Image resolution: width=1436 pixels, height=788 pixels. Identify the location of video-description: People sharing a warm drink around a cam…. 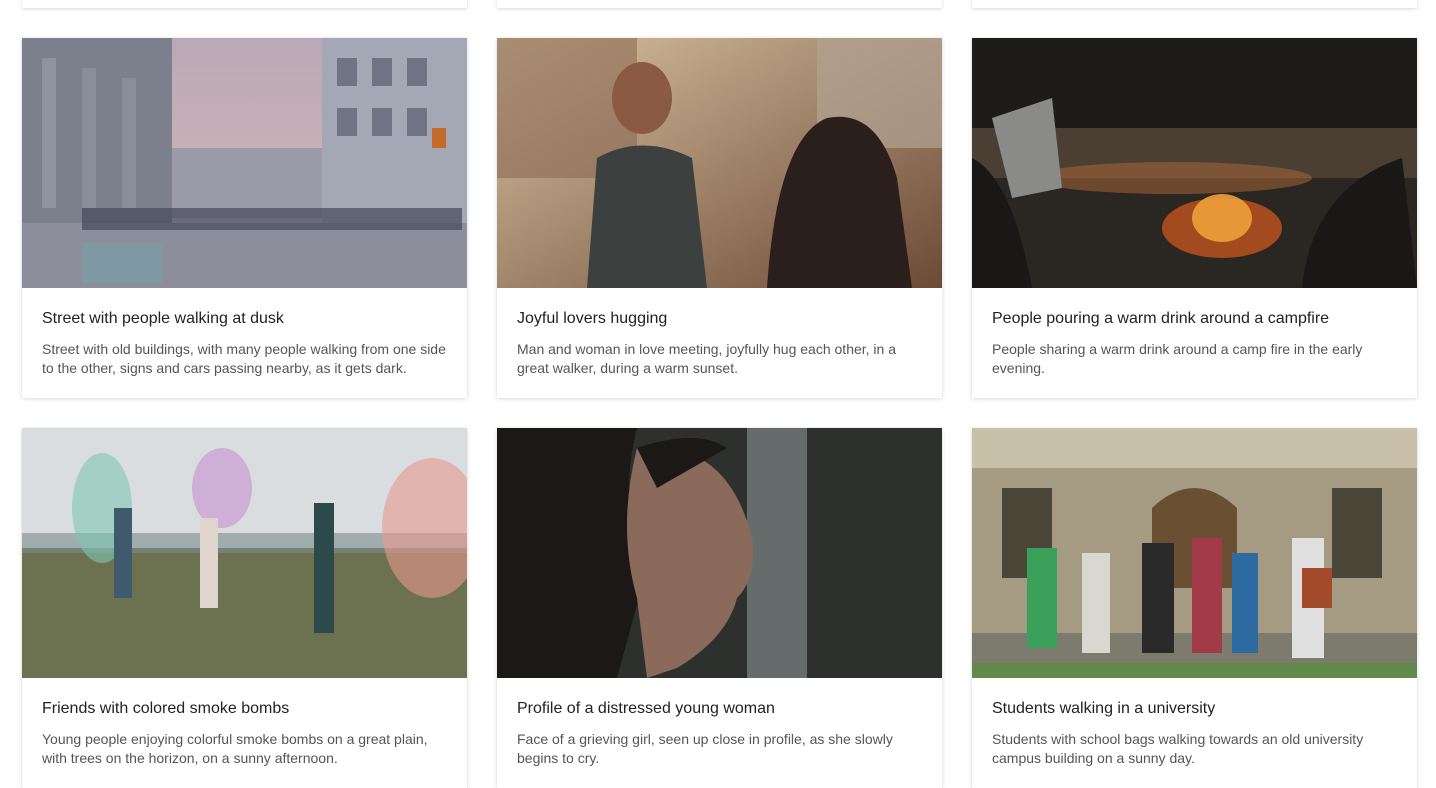
(1177, 358).